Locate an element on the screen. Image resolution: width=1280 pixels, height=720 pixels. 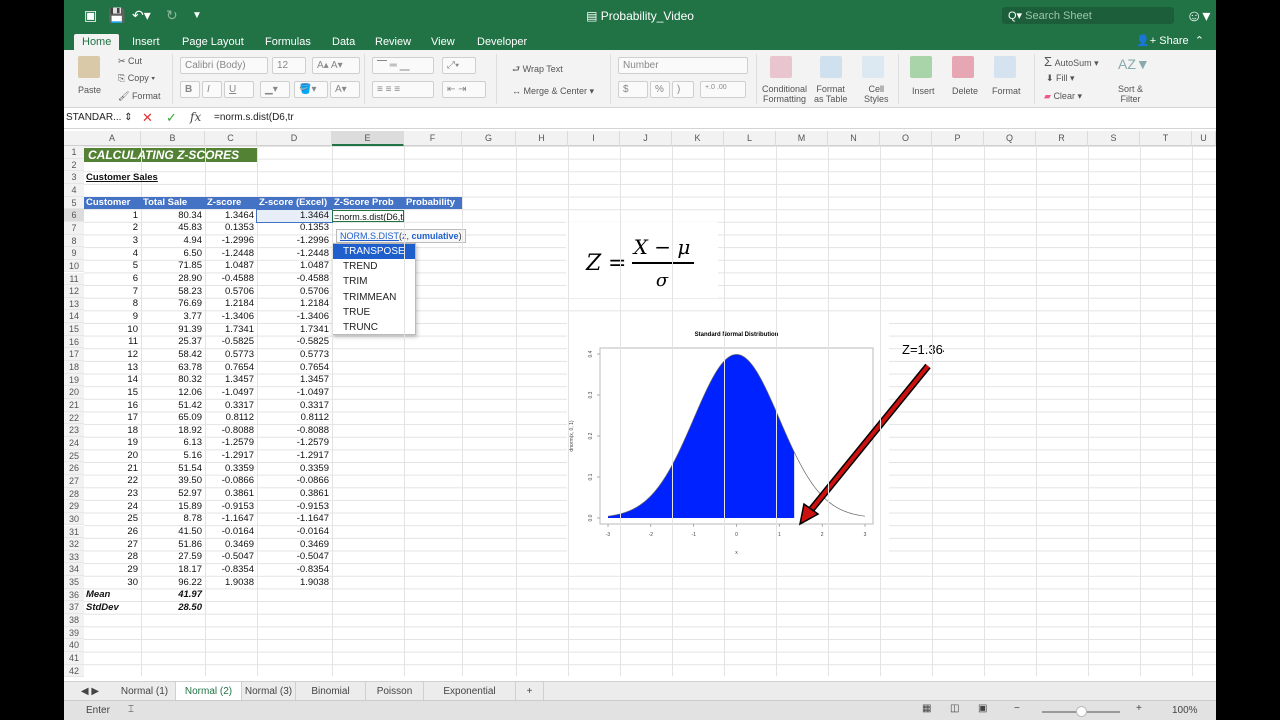
data-cell: -0.0164 is located at coordinates (294, 532).